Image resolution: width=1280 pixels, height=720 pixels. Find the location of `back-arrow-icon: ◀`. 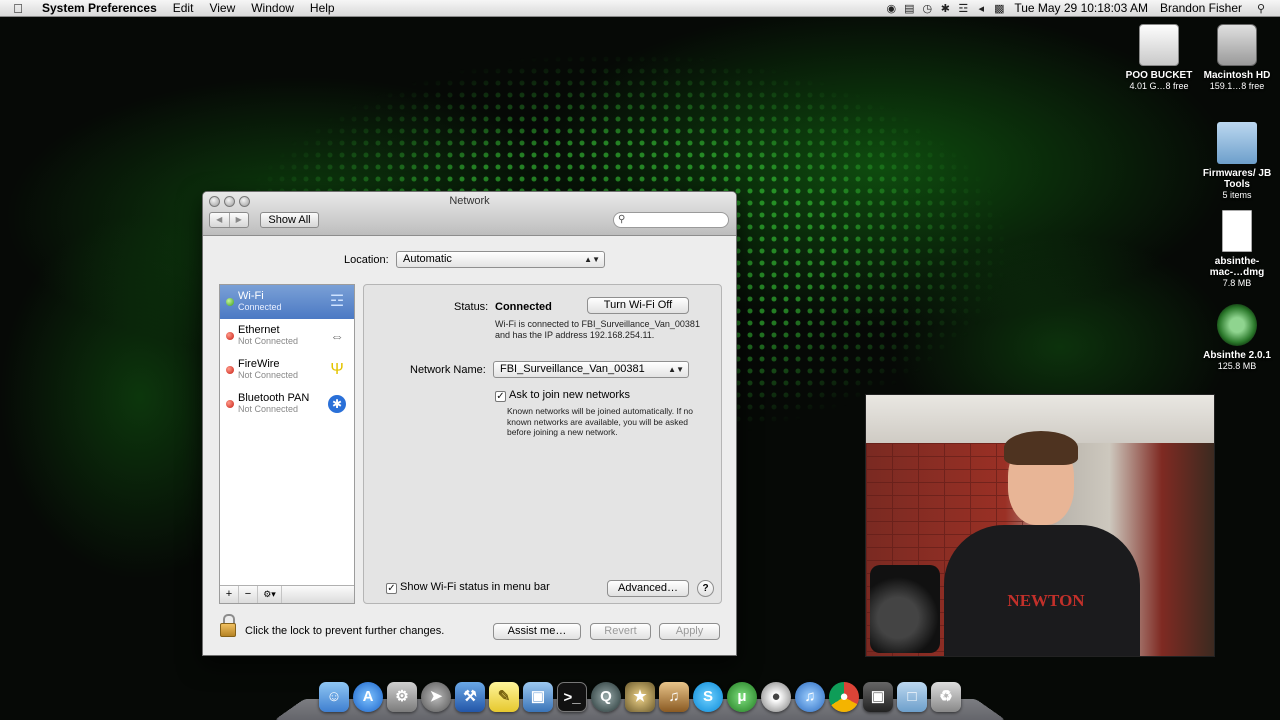

back-arrow-icon: ◀ is located at coordinates (219, 220).